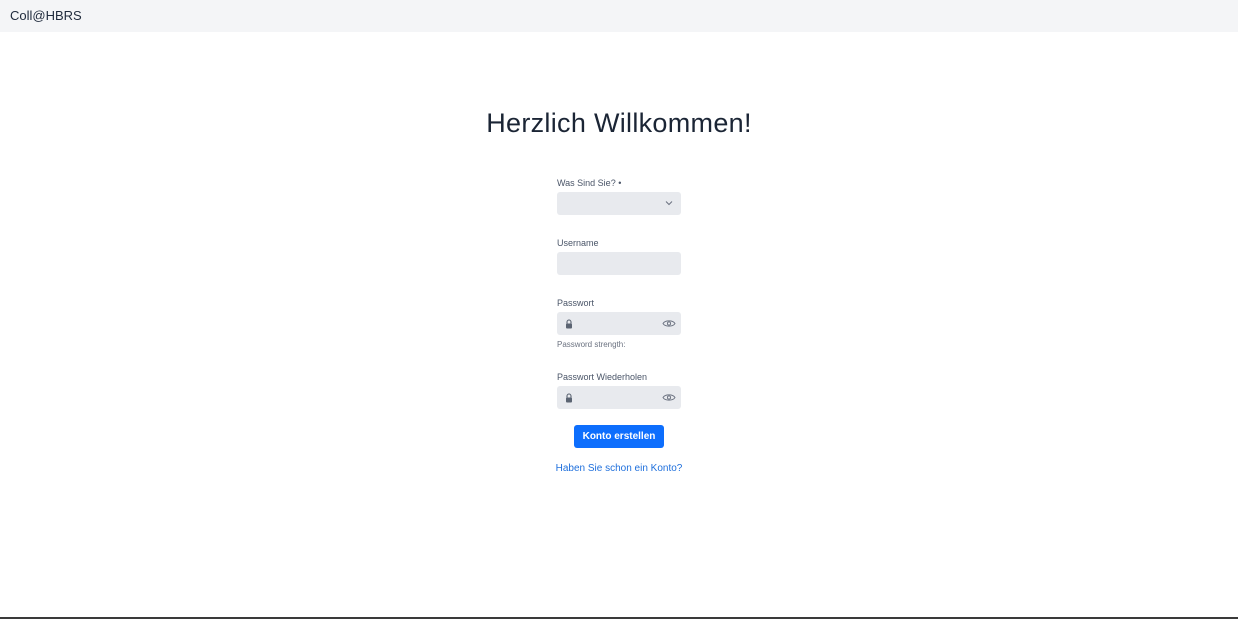 This screenshot has width=1238, height=619. What do you see at coordinates (619, 16) in the screenshot?
I see `top-navbar: Coll@HBRS` at bounding box center [619, 16].